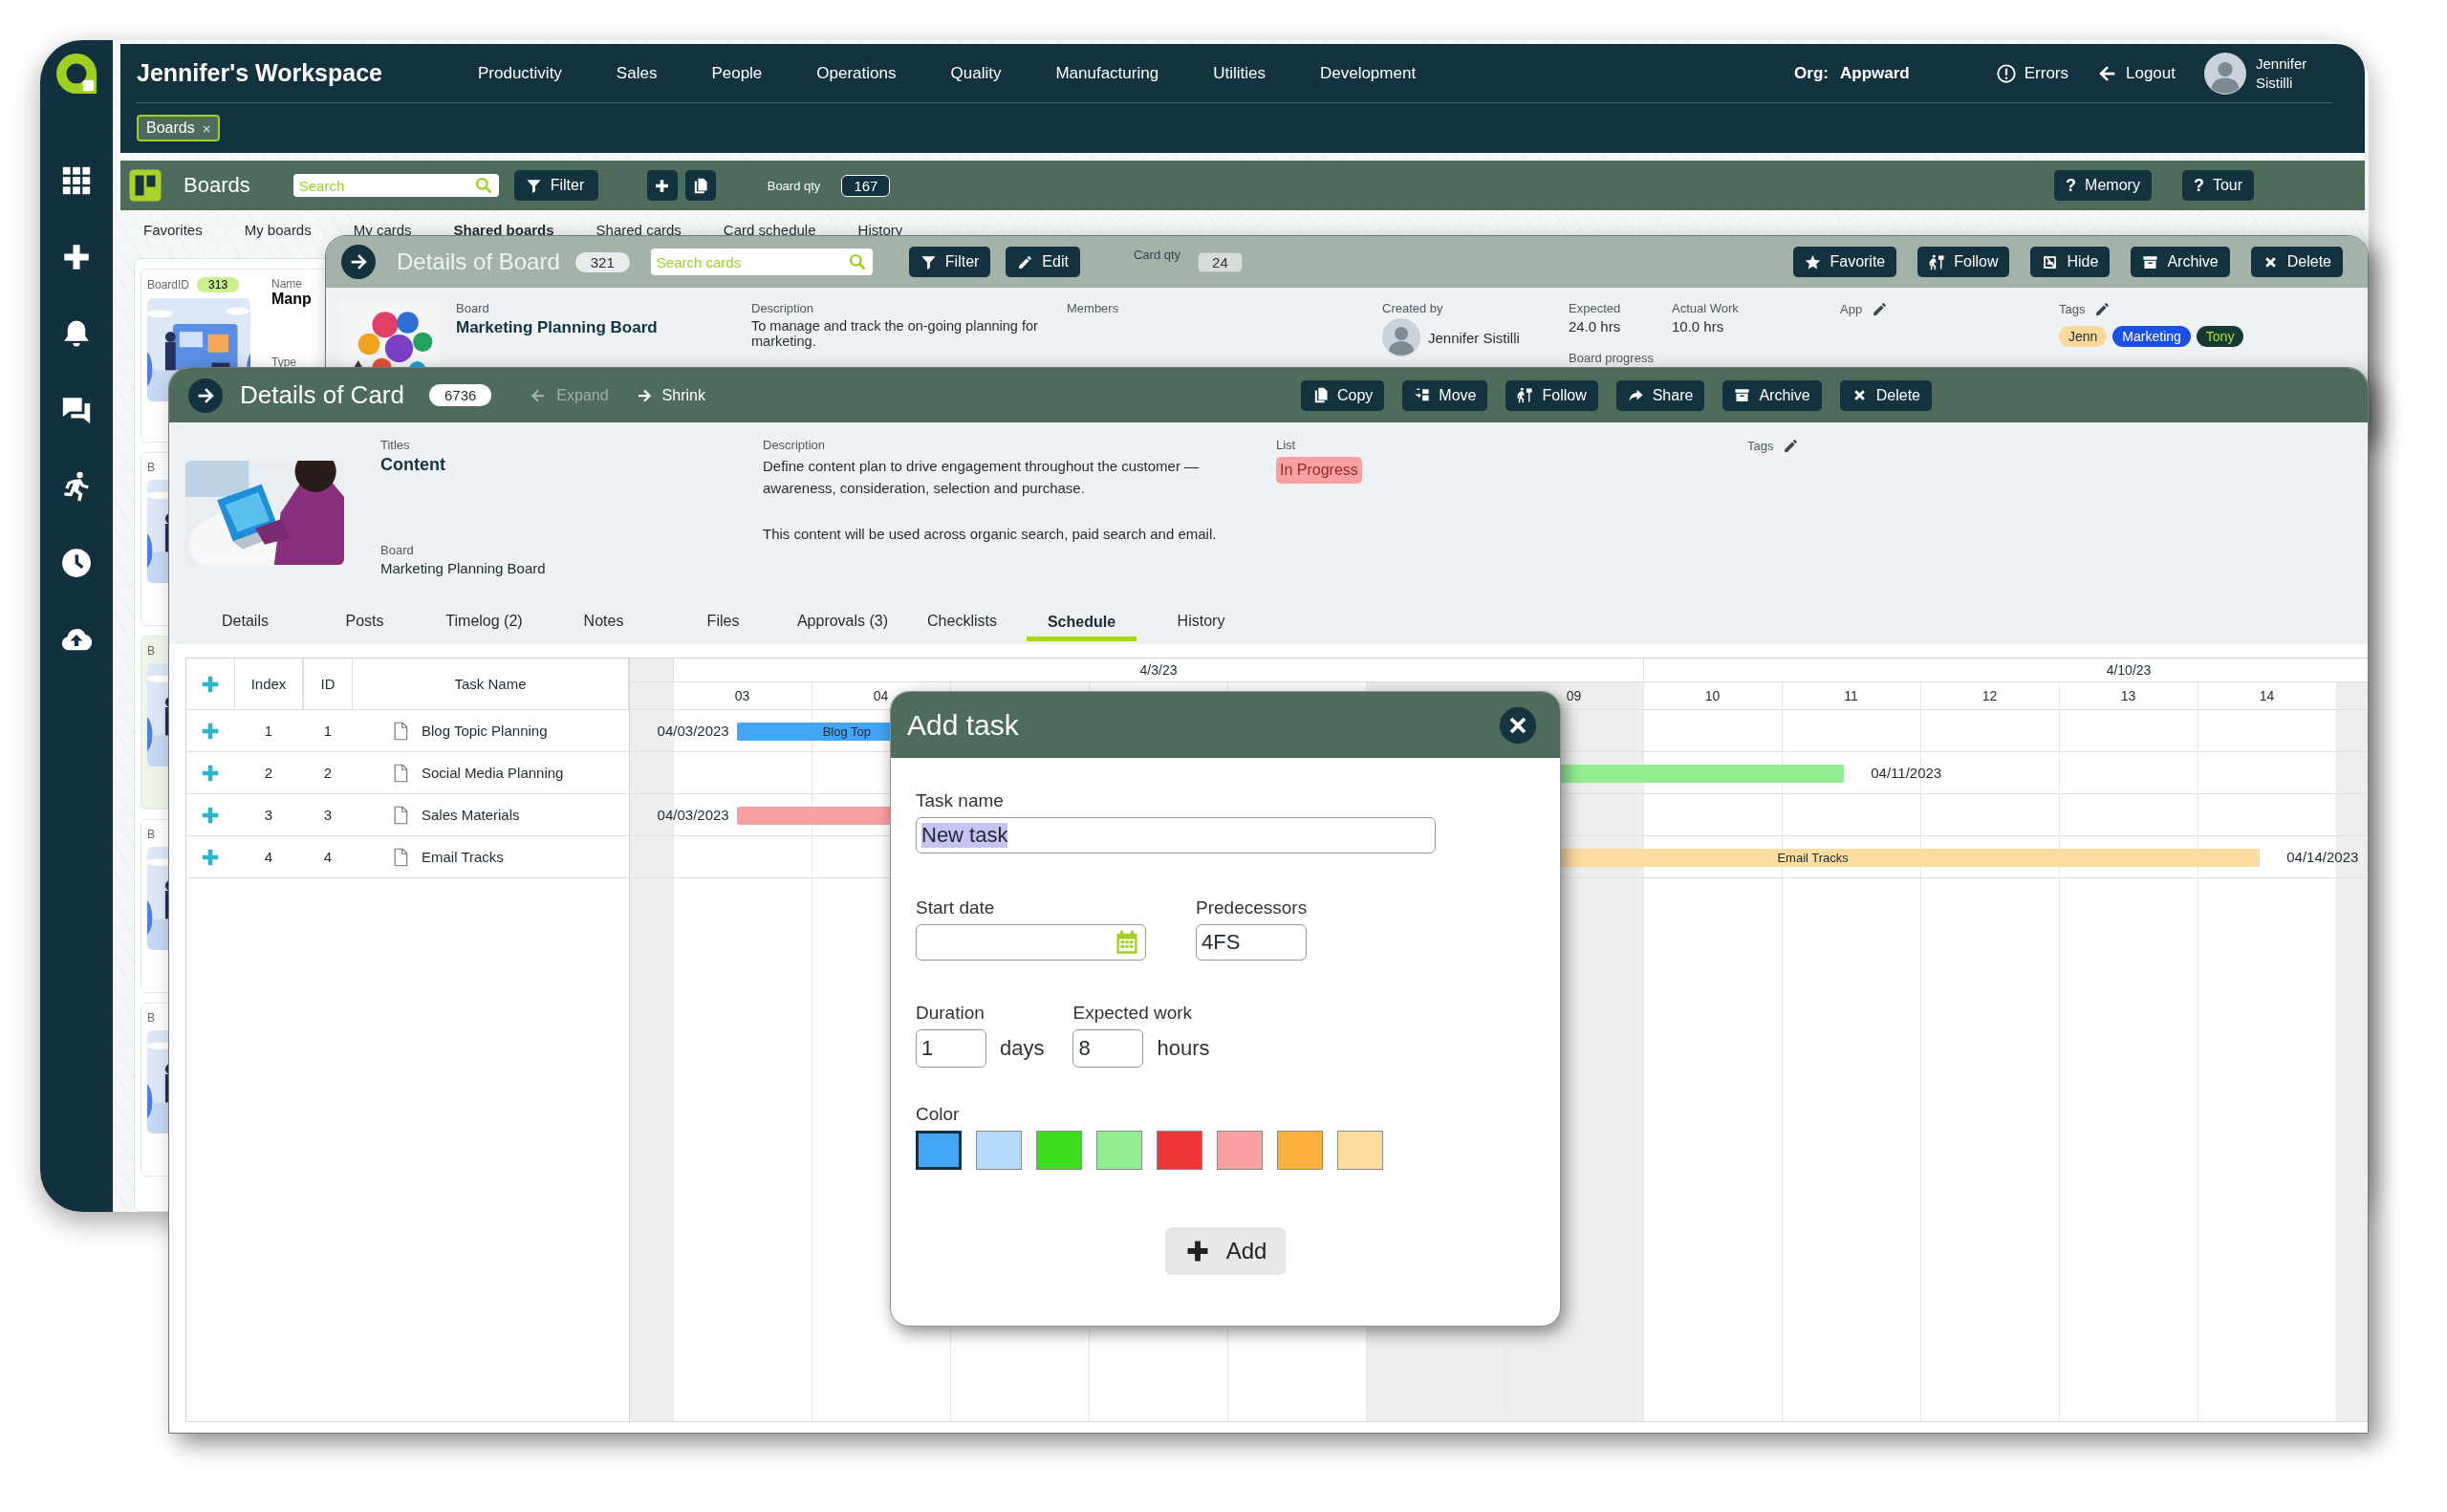  Describe the element at coordinates (603, 621) in the screenshot. I see `tab: Notes` at that location.